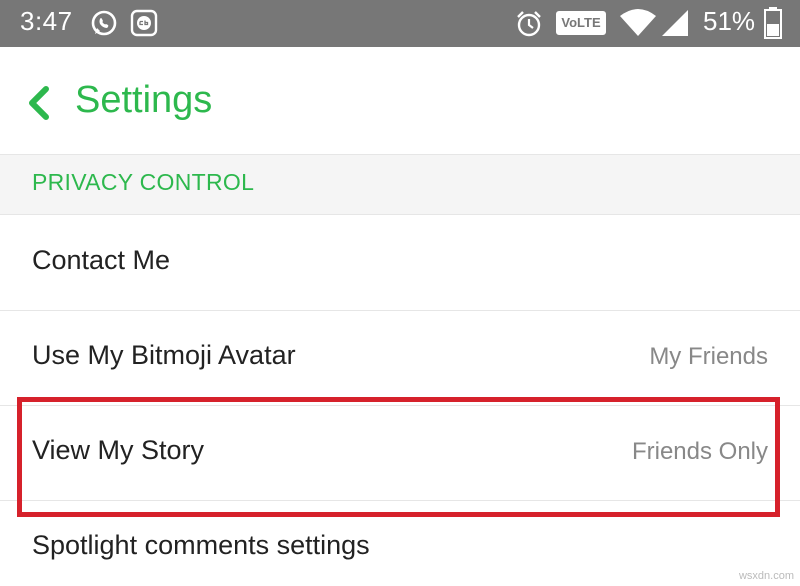 The image size is (800, 586). What do you see at coordinates (101, 260) in the screenshot?
I see `row-label: Contact Me` at bounding box center [101, 260].